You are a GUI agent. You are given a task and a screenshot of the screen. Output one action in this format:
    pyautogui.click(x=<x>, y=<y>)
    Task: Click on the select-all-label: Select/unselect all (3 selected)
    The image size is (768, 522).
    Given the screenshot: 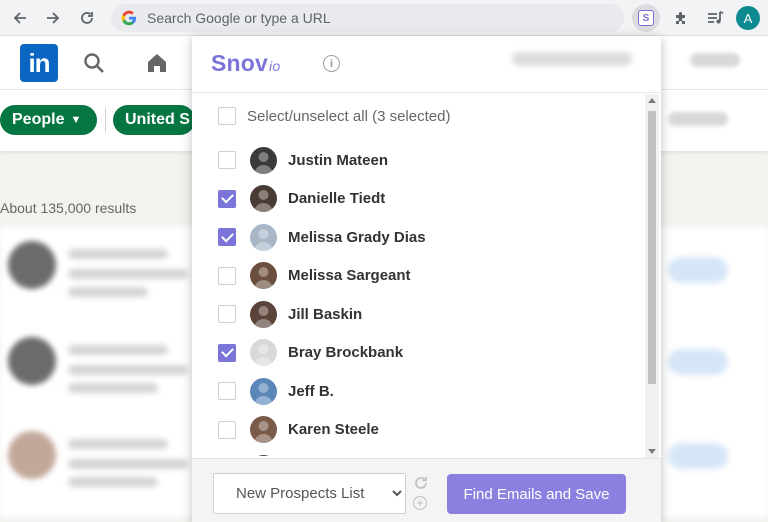 What is the action you would take?
    pyautogui.click(x=349, y=116)
    